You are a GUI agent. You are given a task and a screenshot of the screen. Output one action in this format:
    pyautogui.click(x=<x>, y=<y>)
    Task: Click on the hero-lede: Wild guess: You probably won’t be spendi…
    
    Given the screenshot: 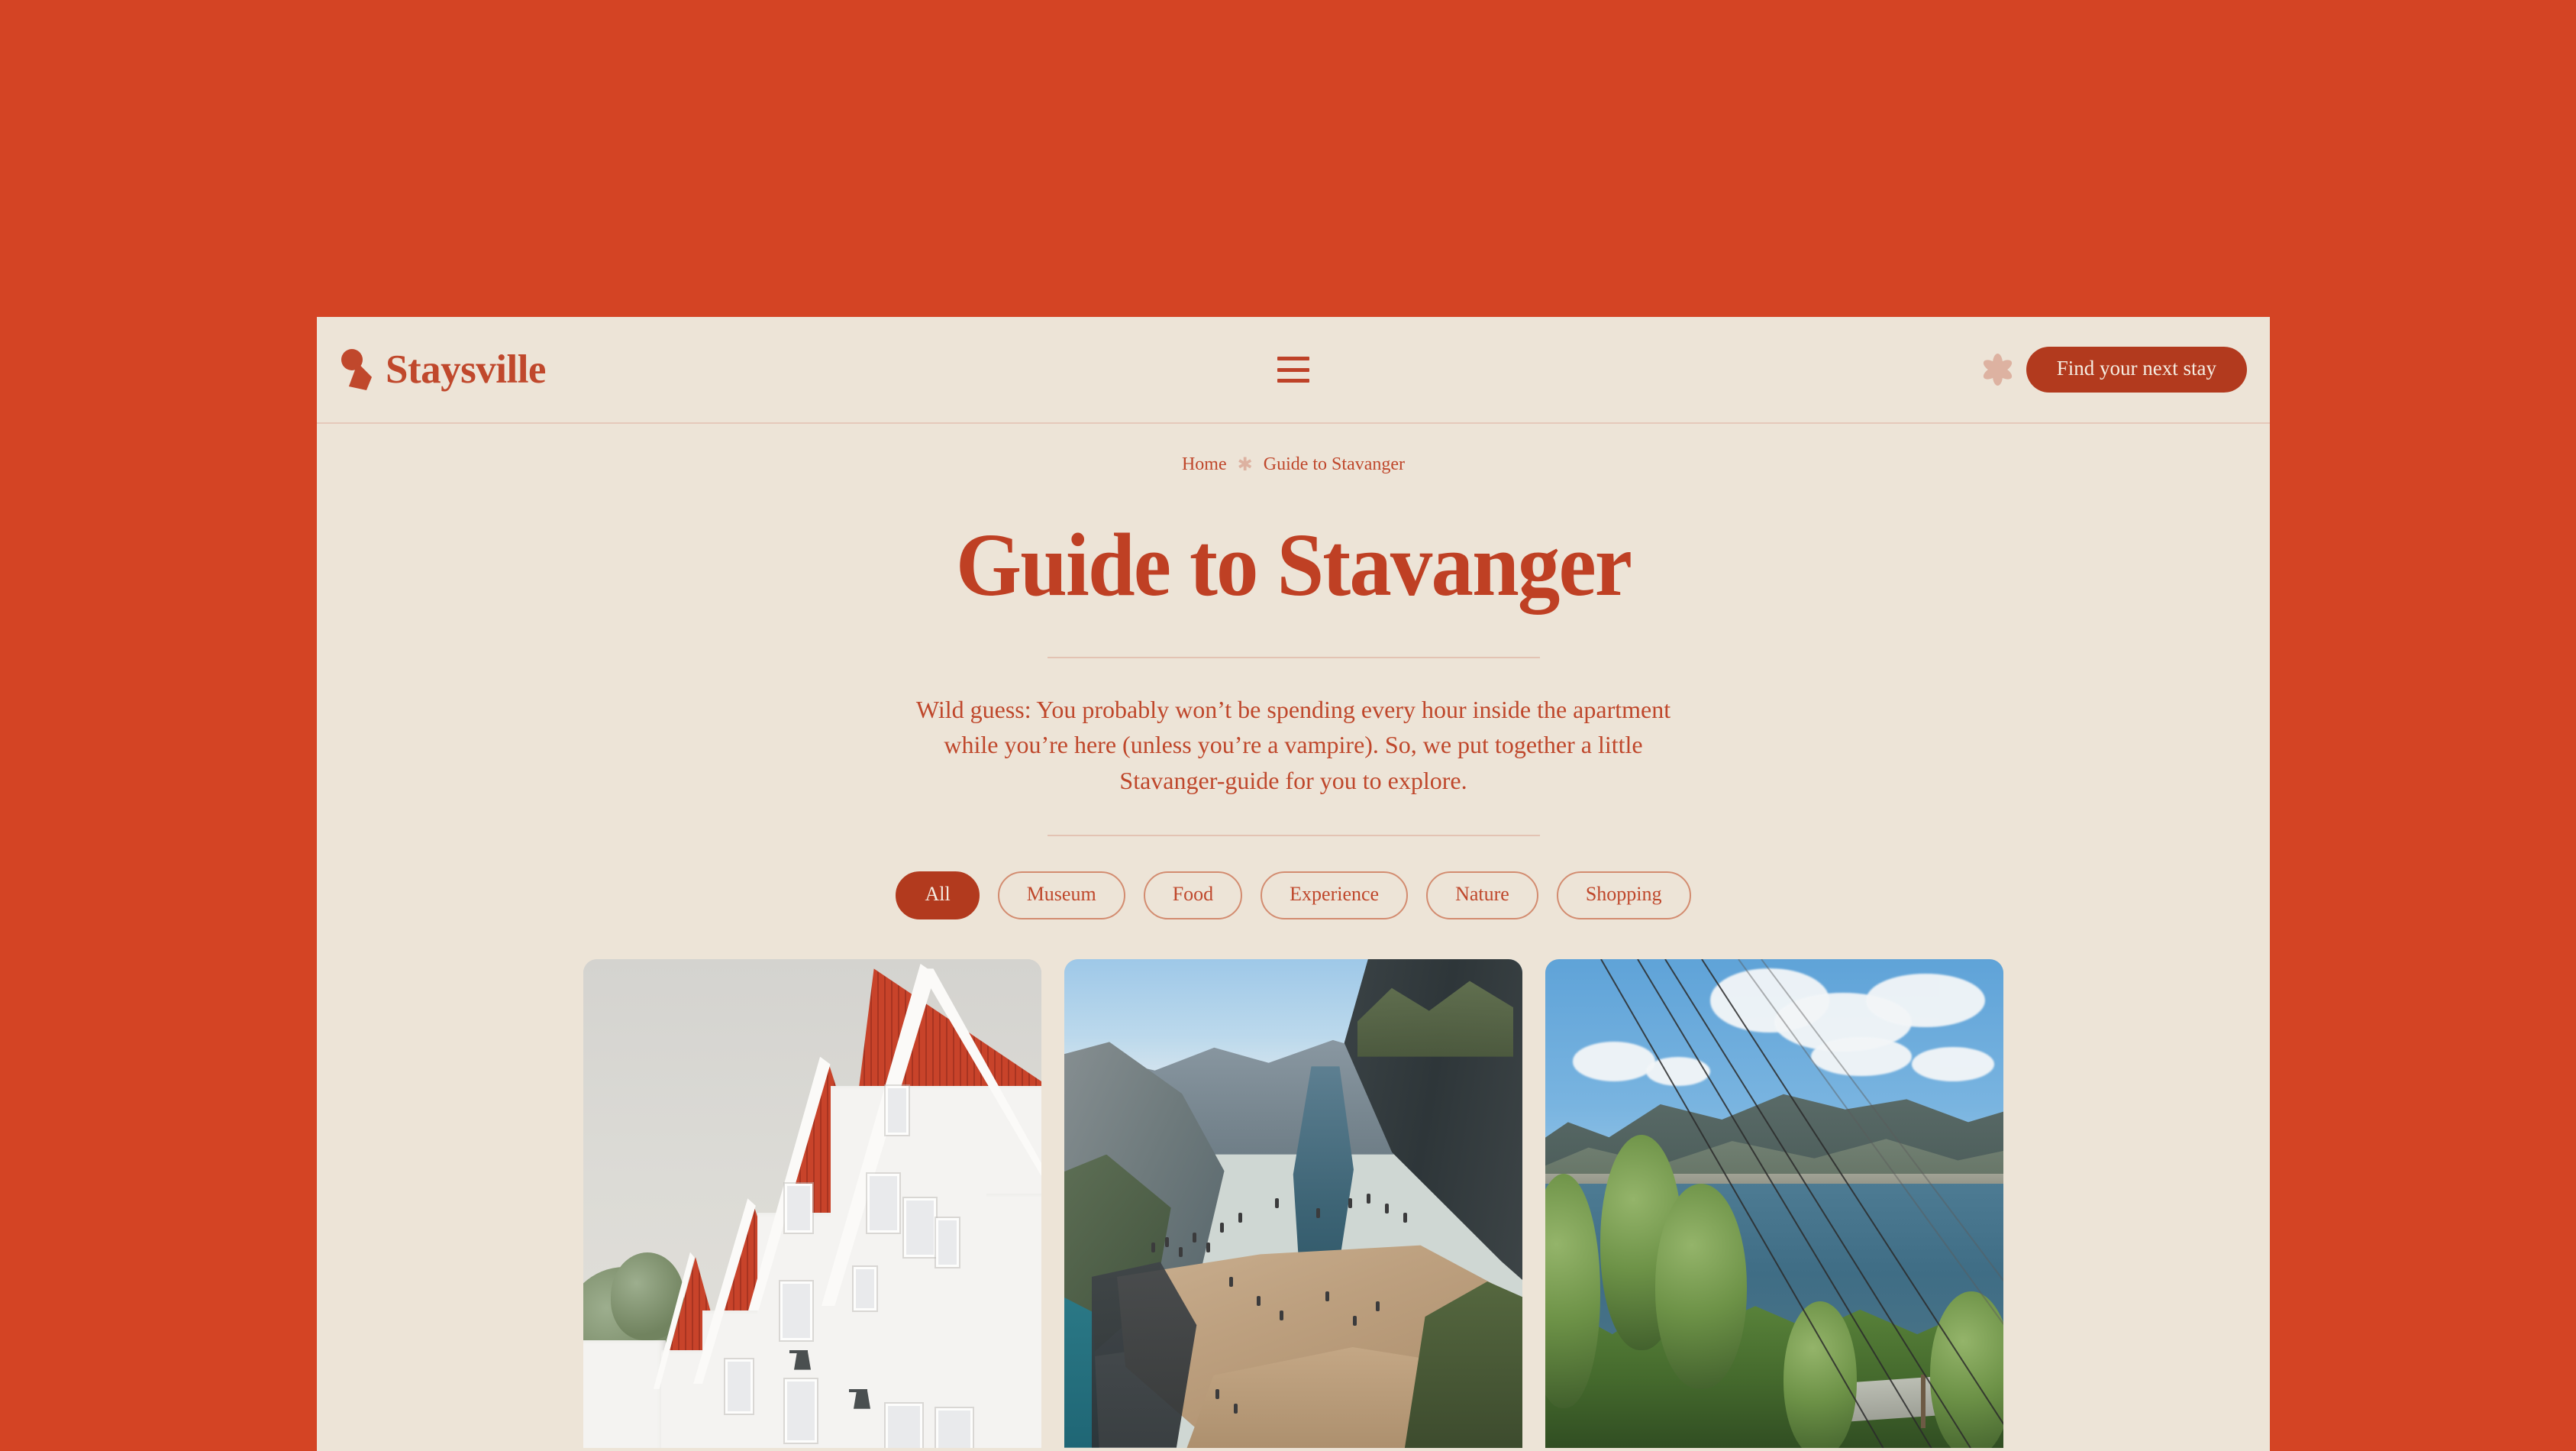 What is the action you would take?
    pyautogui.click(x=1293, y=745)
    